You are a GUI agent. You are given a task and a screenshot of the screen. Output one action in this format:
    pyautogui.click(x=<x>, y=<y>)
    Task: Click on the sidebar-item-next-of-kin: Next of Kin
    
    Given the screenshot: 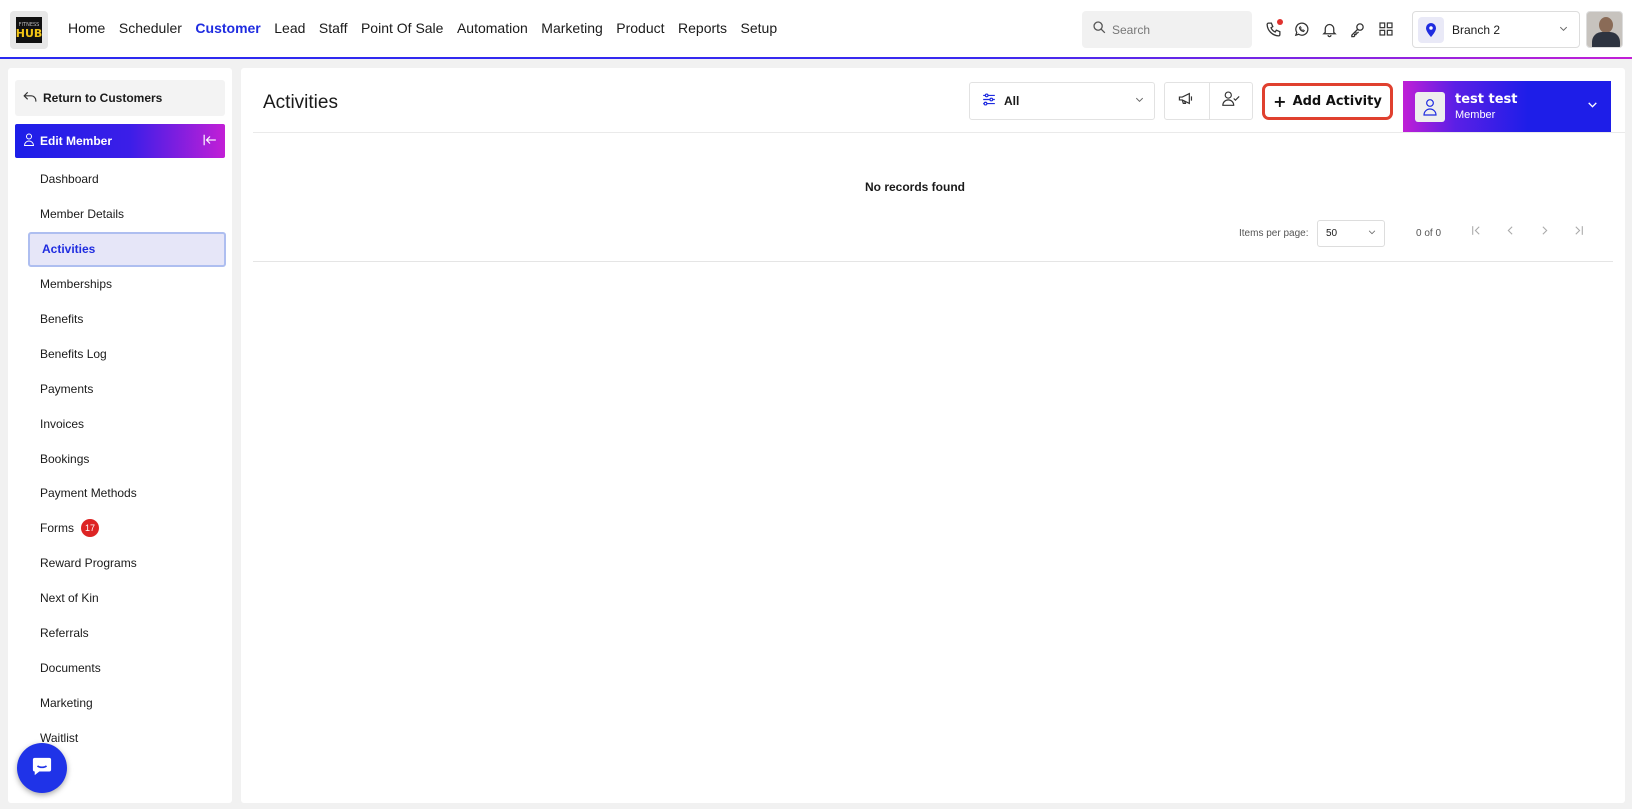 What is the action you would take?
    pyautogui.click(x=120, y=598)
    